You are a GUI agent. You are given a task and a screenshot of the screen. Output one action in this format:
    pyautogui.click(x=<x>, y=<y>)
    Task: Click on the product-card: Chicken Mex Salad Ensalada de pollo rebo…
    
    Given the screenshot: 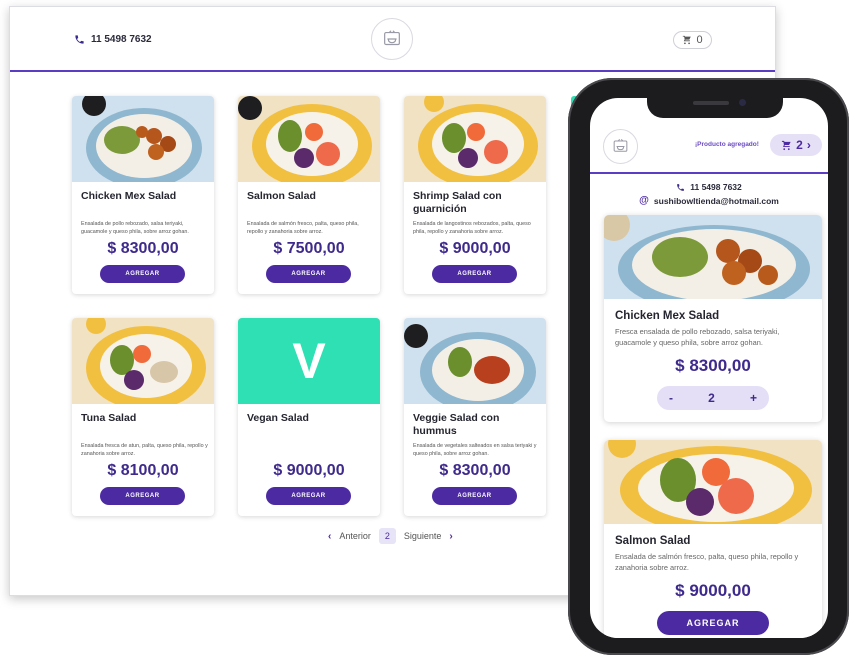 What is the action you would take?
    pyautogui.click(x=143, y=195)
    